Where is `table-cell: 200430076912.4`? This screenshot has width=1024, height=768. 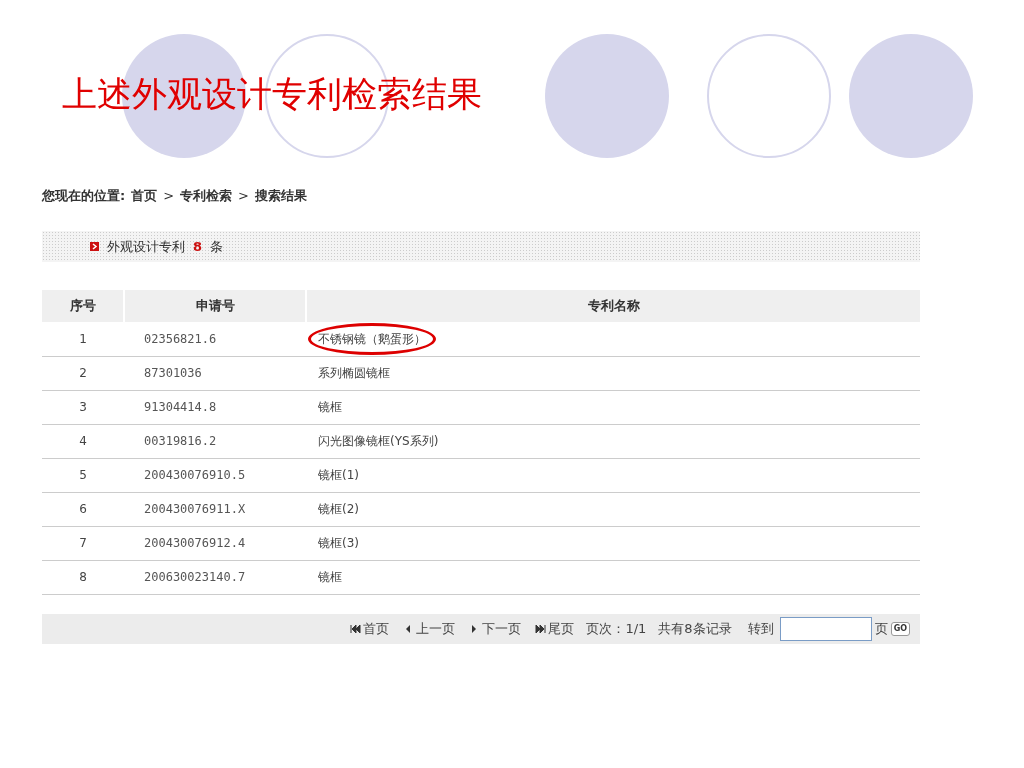
table-cell: 200430076912.4 is located at coordinates (215, 543).